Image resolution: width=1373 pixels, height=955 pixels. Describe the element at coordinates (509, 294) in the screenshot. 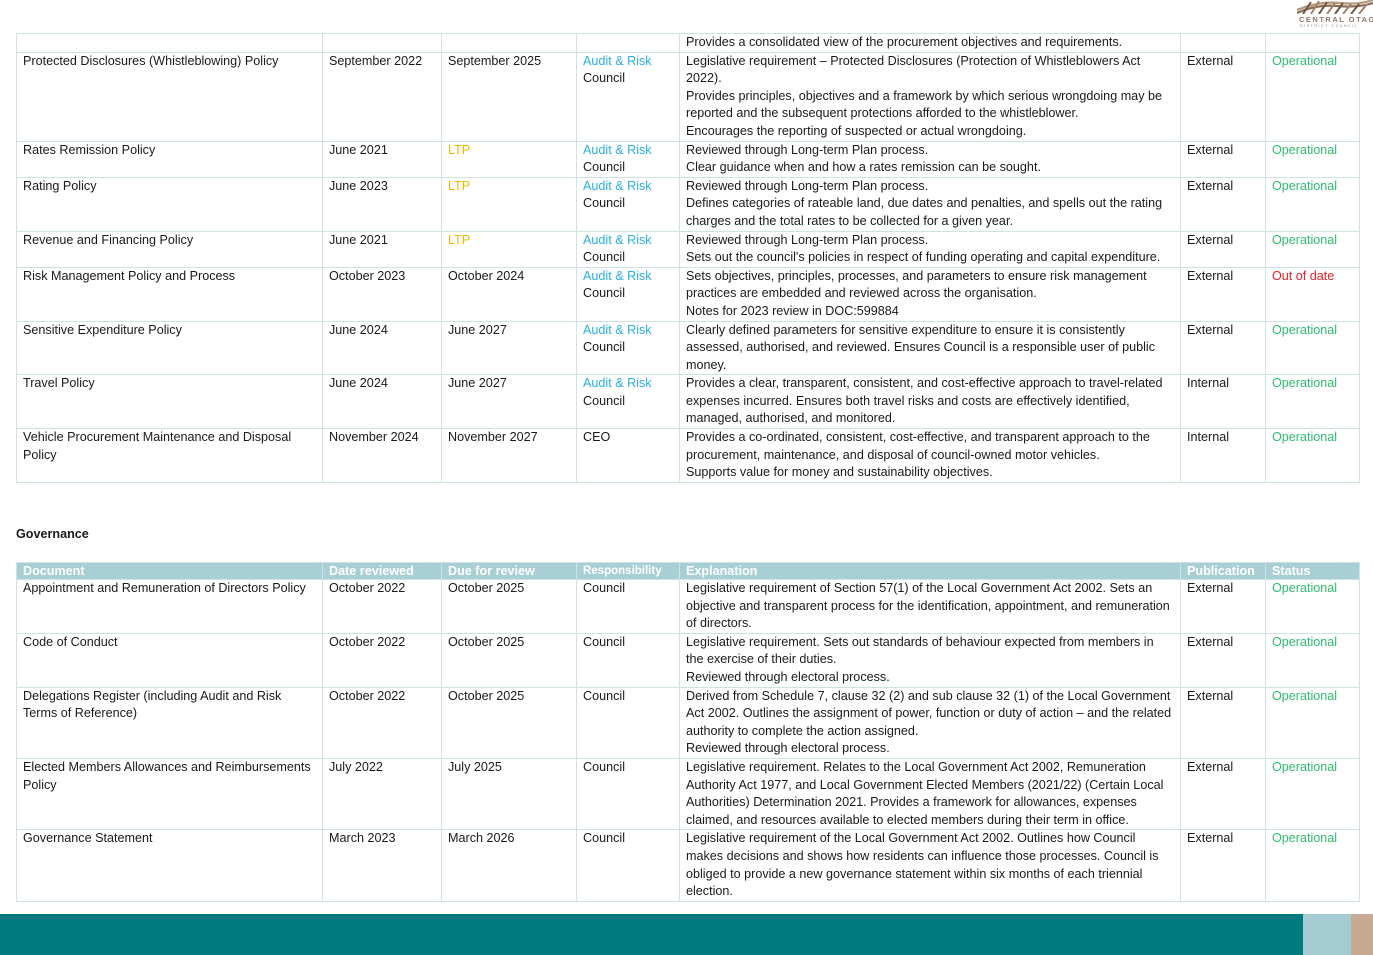

I see `cell-due-for-review: October 2024` at that location.